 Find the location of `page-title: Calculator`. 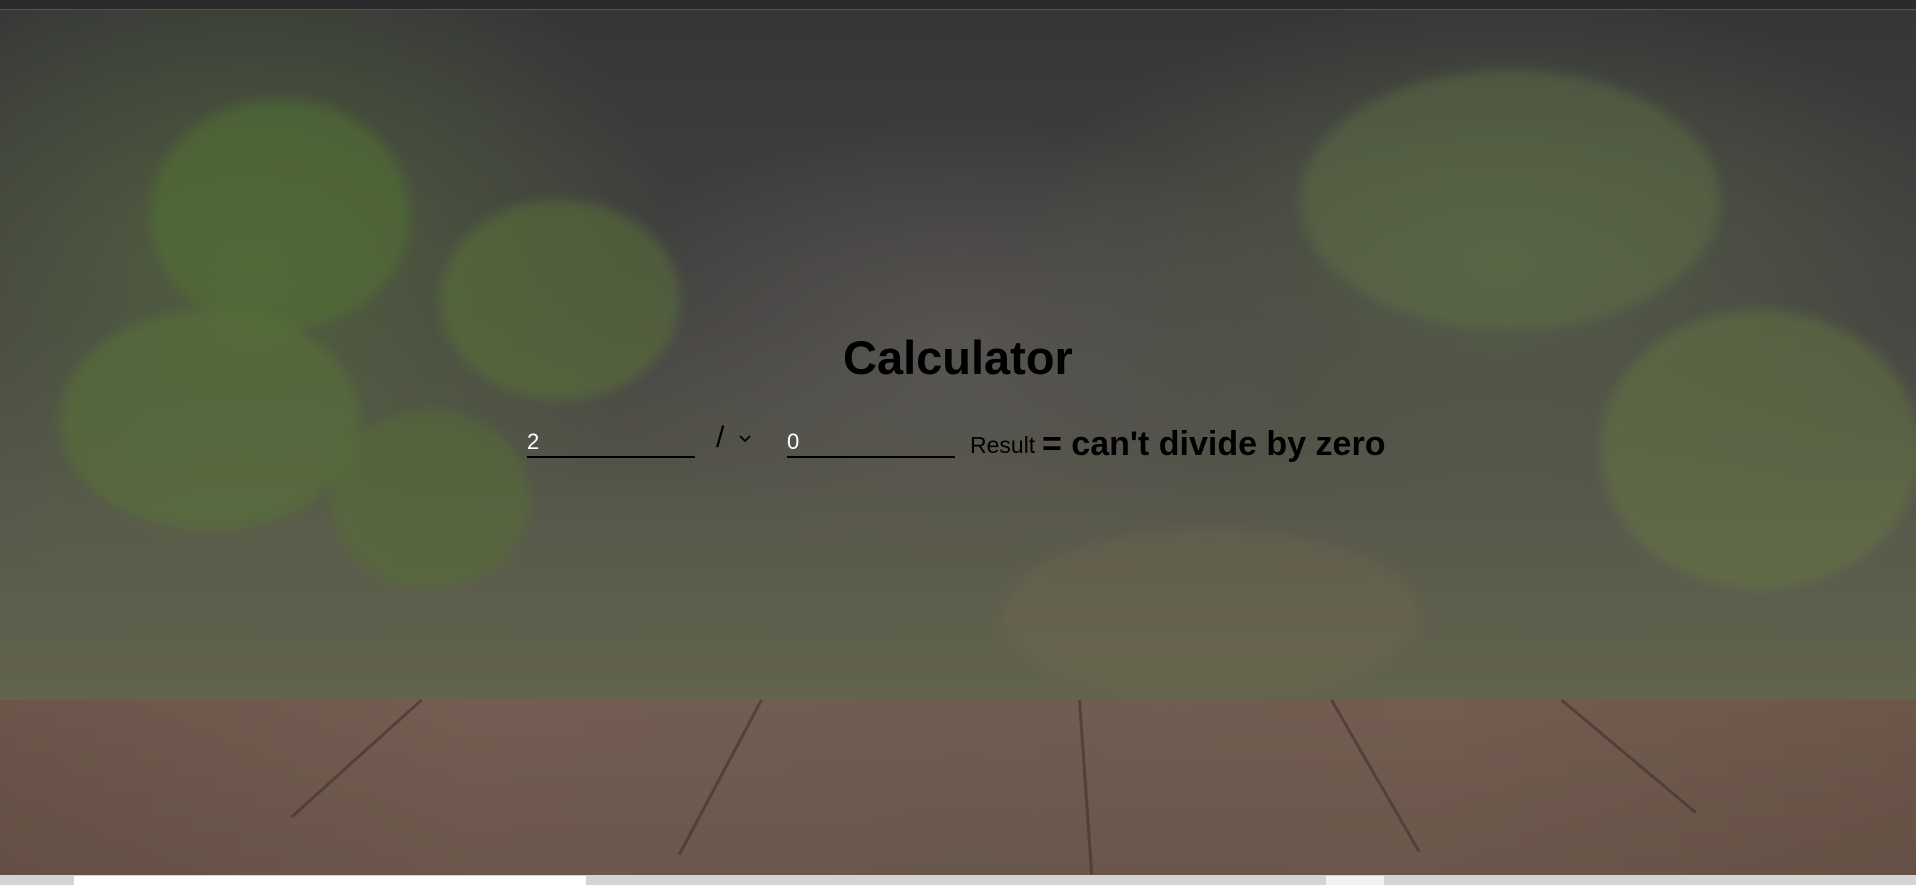

page-title: Calculator is located at coordinates (958, 357).